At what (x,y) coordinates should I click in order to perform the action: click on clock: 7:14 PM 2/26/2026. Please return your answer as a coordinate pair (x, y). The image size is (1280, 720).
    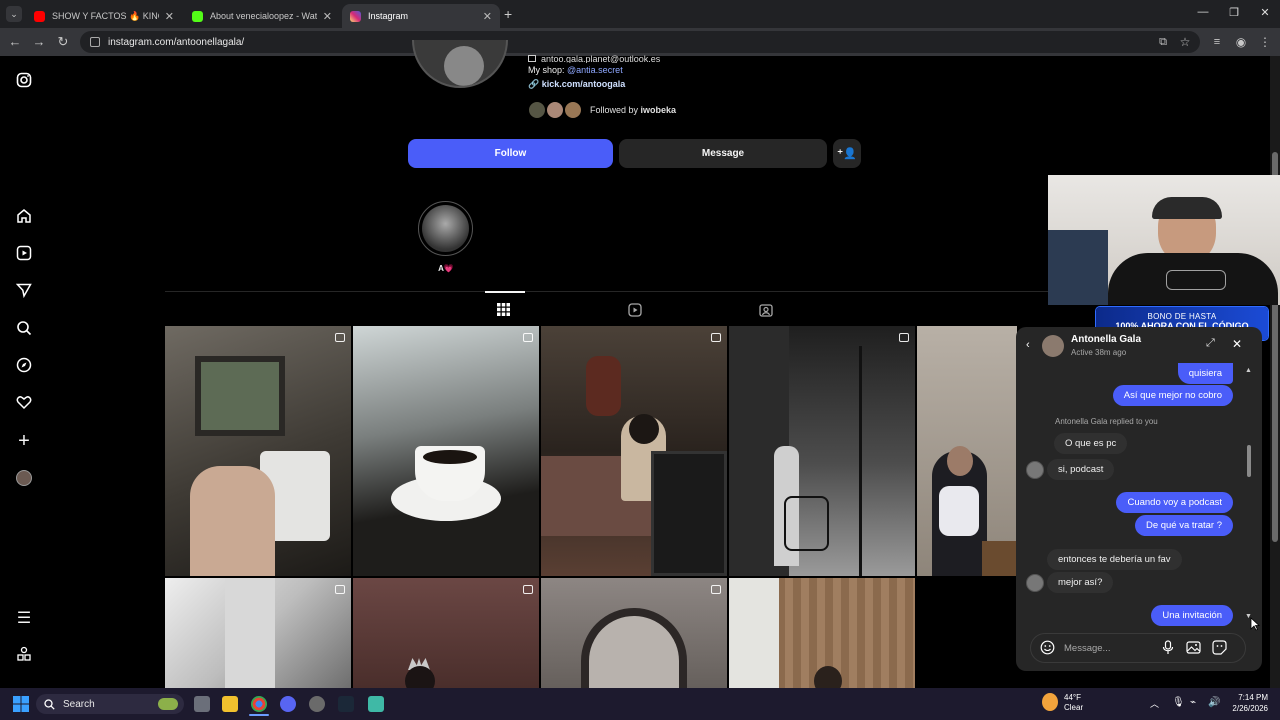
    Looking at the image, I should click on (1247, 703).